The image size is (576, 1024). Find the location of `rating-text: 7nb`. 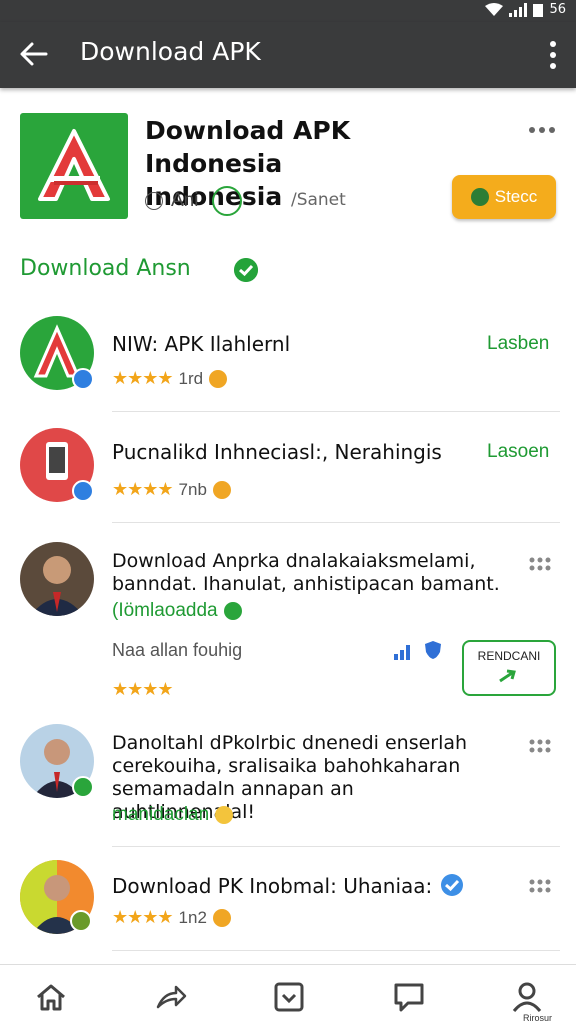

rating-text: 7nb is located at coordinates (192, 489).